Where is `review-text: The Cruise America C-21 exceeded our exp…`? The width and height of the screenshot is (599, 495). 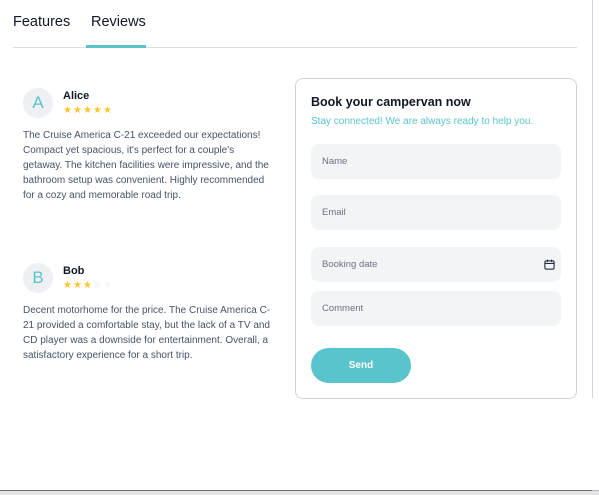
review-text: The Cruise America C-21 exceeded our exp… is located at coordinates (146, 165).